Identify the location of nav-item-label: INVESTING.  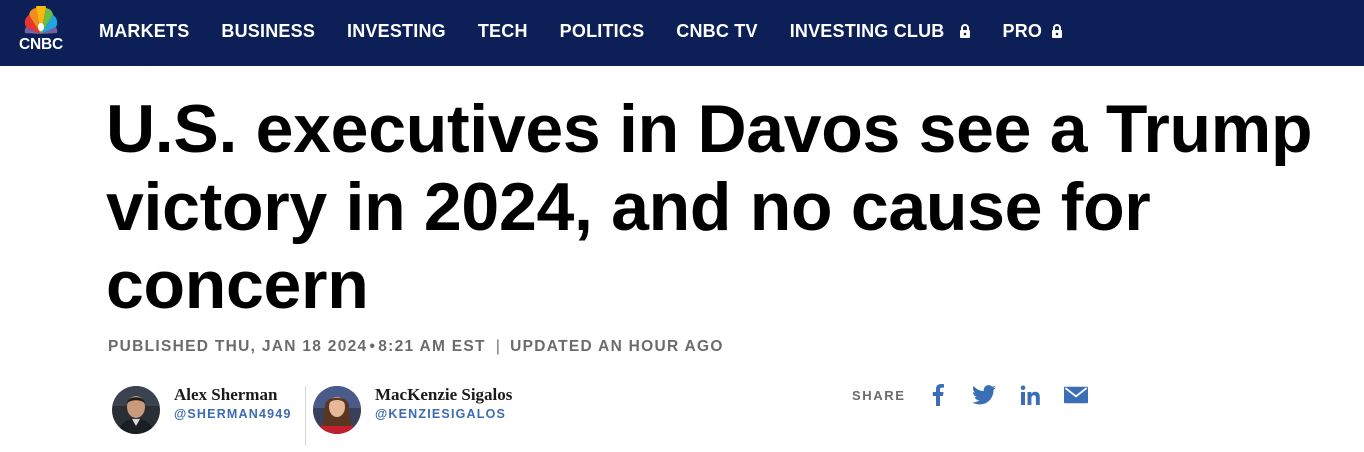
(396, 30).